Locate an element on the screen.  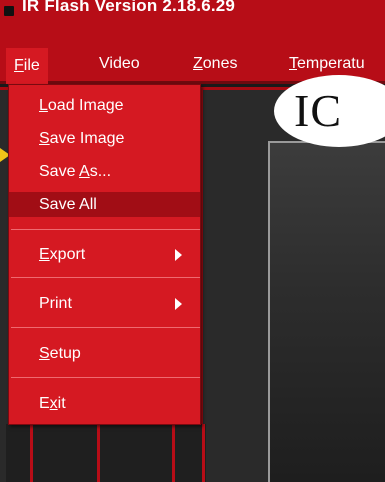
export-mnemonic: E is located at coordinates (44, 254).